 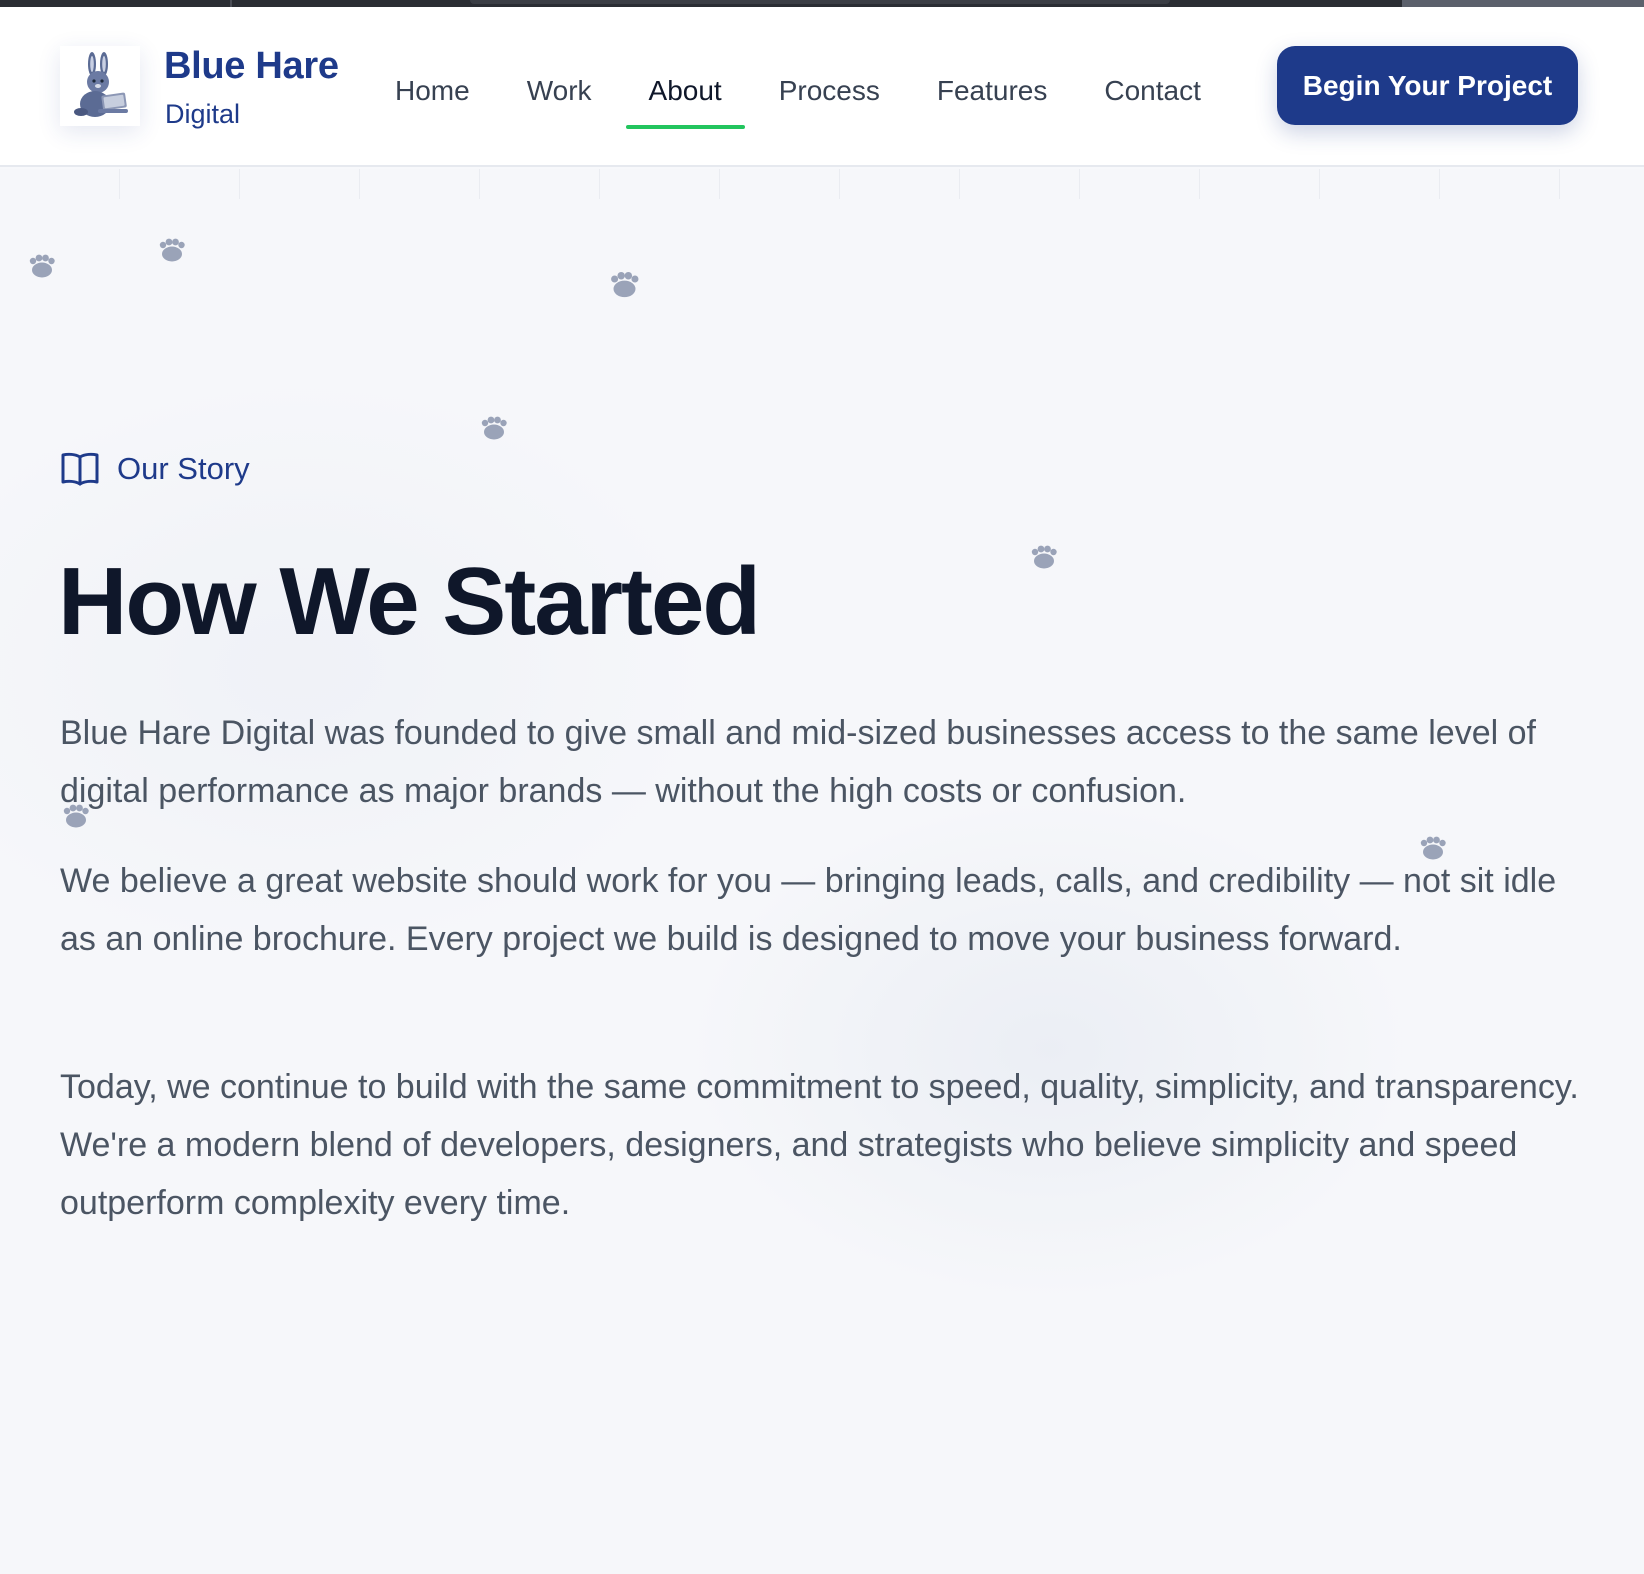 What do you see at coordinates (432, 97) in the screenshot?
I see `nav-home: Home` at bounding box center [432, 97].